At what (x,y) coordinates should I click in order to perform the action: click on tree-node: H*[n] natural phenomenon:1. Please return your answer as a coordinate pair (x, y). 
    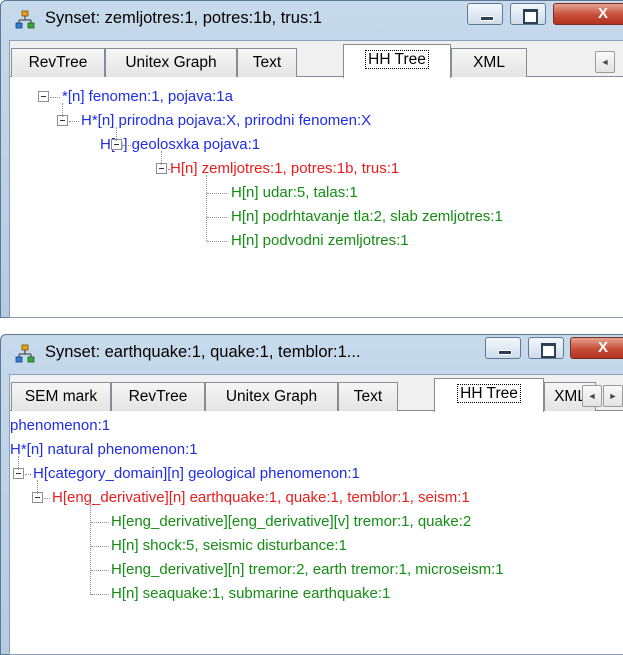
    Looking at the image, I should click on (104, 450).